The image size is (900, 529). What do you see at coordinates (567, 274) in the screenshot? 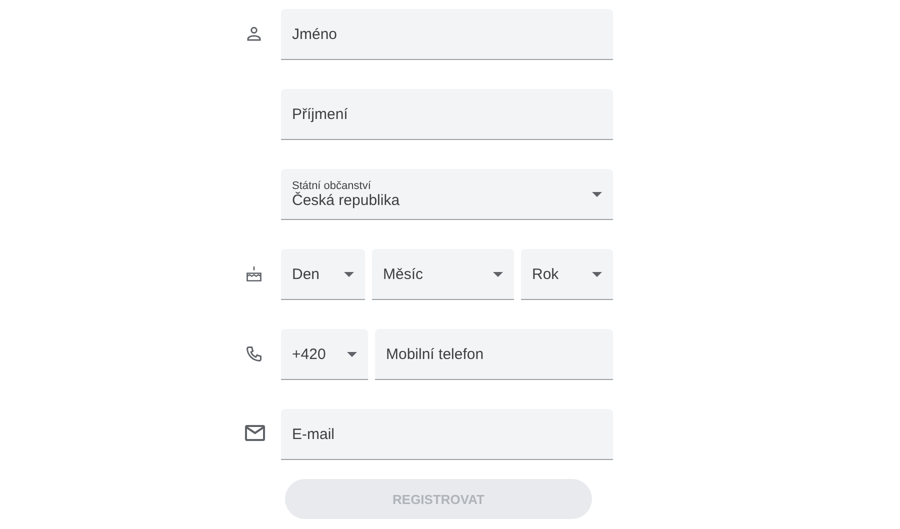
I see `select-field: Rok` at bounding box center [567, 274].